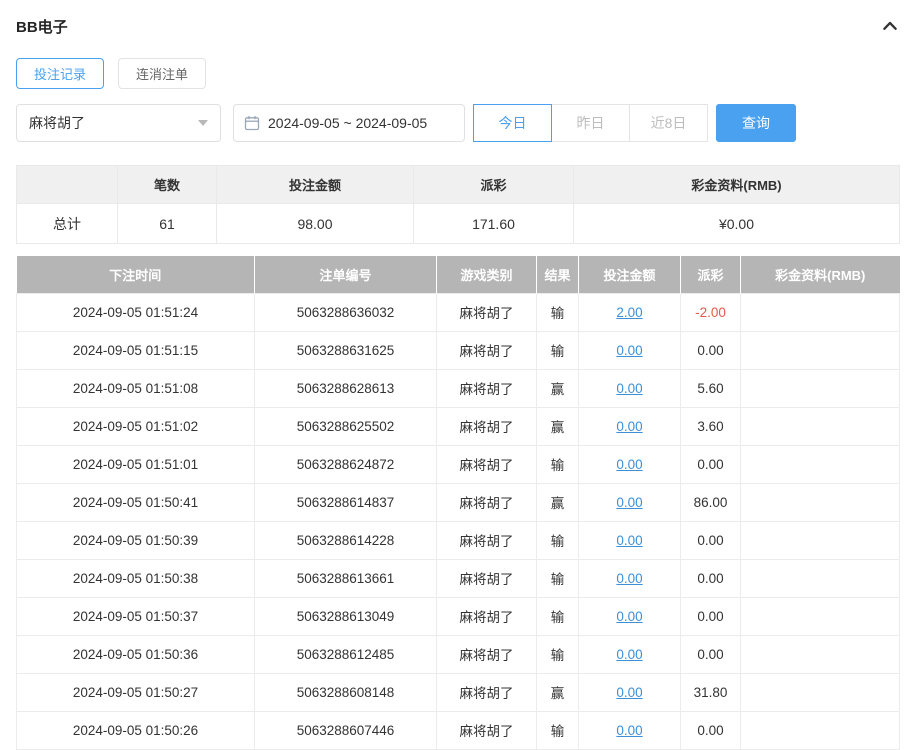 Image resolution: width=915 pixels, height=750 pixels. I want to click on bet-time-cell: 2024-09-05 01:51:24, so click(135, 312).